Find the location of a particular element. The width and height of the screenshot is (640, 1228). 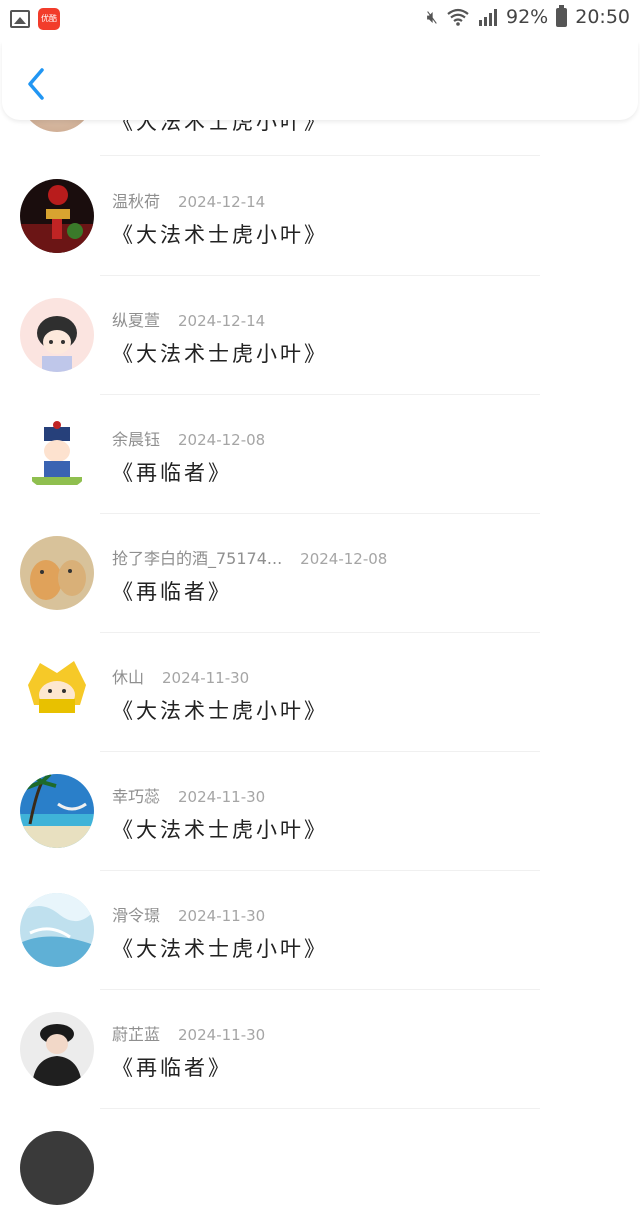

item-meta: 余晨钰 2024-12-08 is located at coordinates (188, 438).